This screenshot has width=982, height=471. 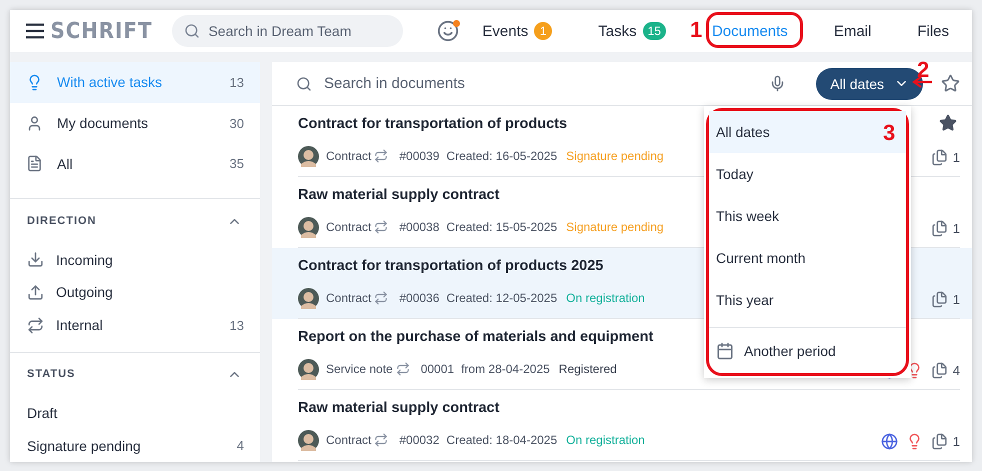 I want to click on calendar-icon, so click(x=725, y=351).